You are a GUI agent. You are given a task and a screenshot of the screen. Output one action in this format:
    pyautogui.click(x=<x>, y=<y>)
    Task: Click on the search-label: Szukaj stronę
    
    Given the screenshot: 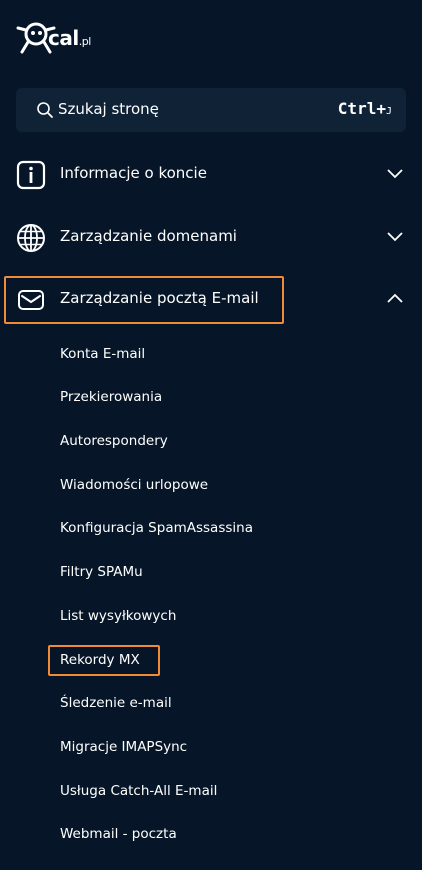 What is the action you would take?
    pyautogui.click(x=108, y=109)
    